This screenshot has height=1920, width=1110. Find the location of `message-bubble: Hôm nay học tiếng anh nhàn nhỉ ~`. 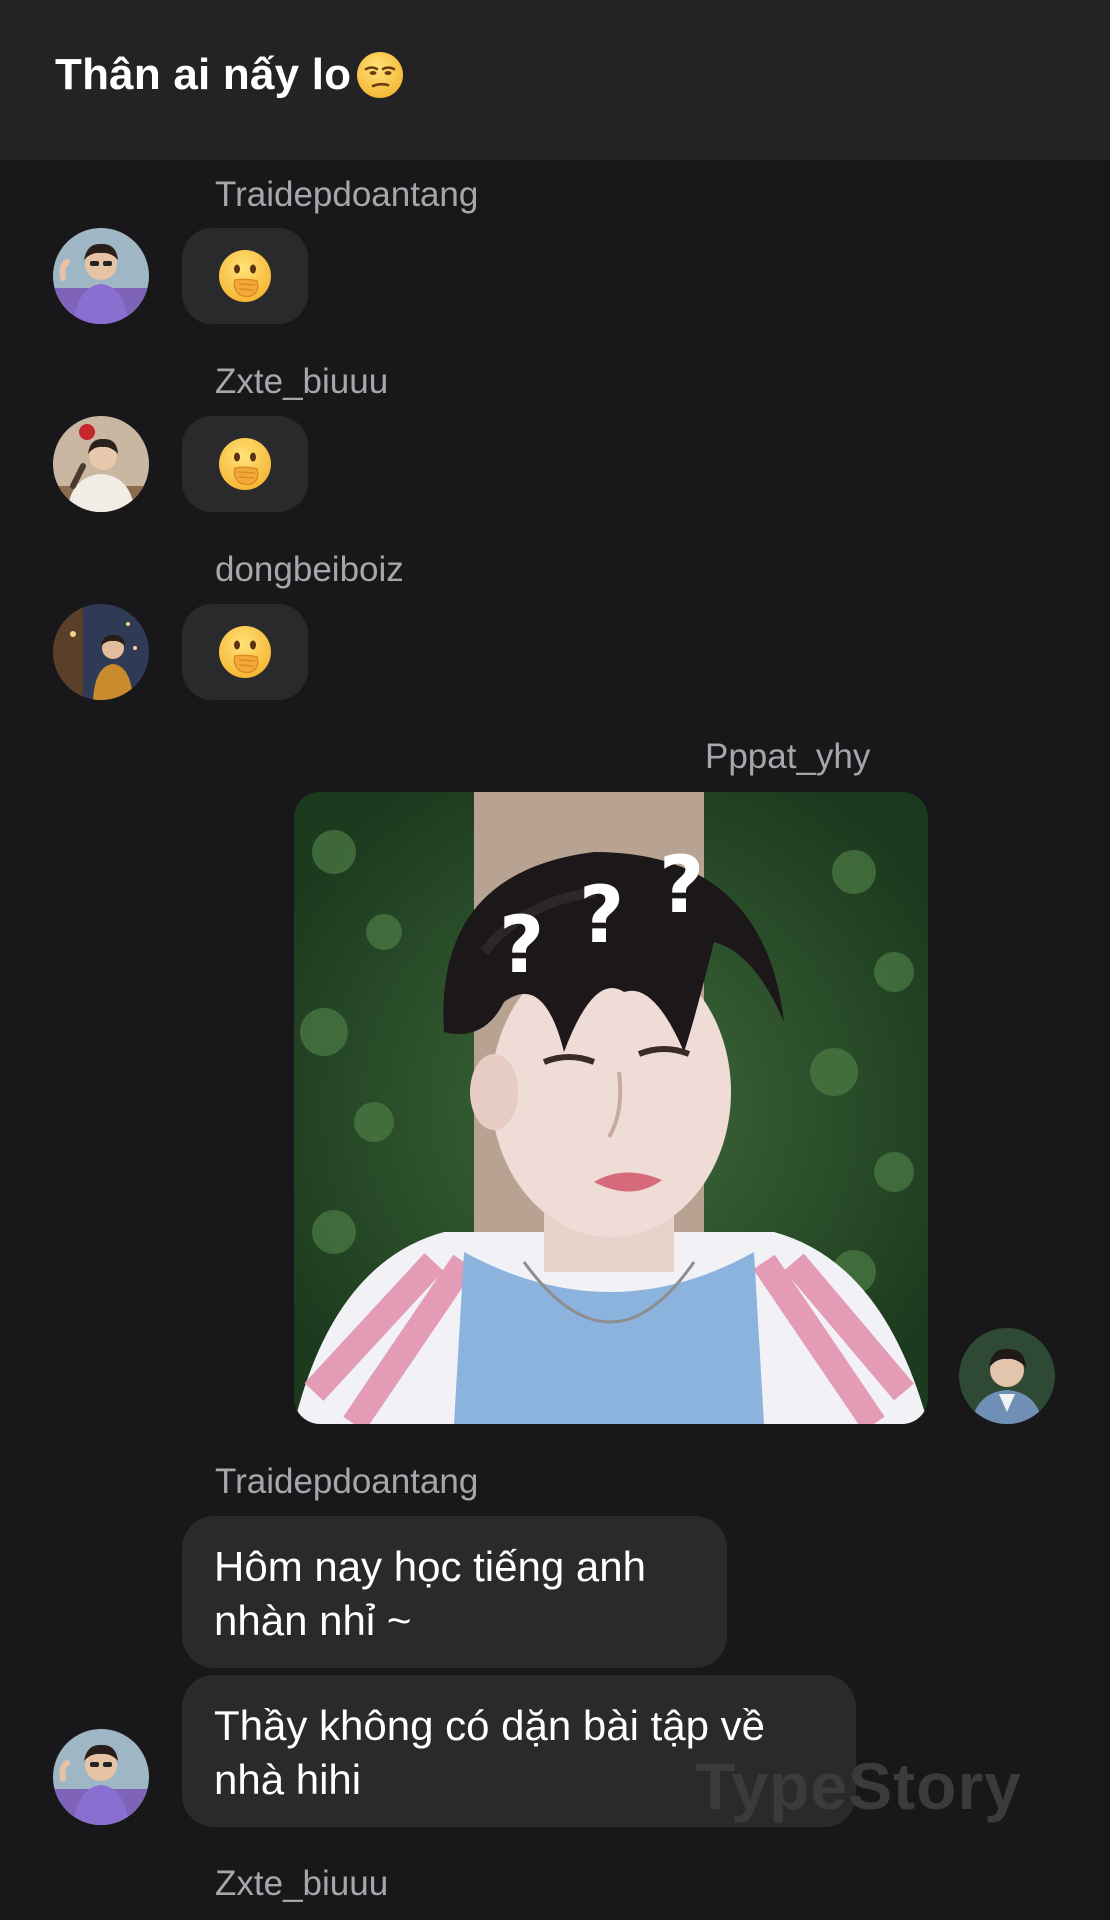

message-bubble: Hôm nay học tiếng anh nhàn nhỉ ~ is located at coordinates (454, 1592).